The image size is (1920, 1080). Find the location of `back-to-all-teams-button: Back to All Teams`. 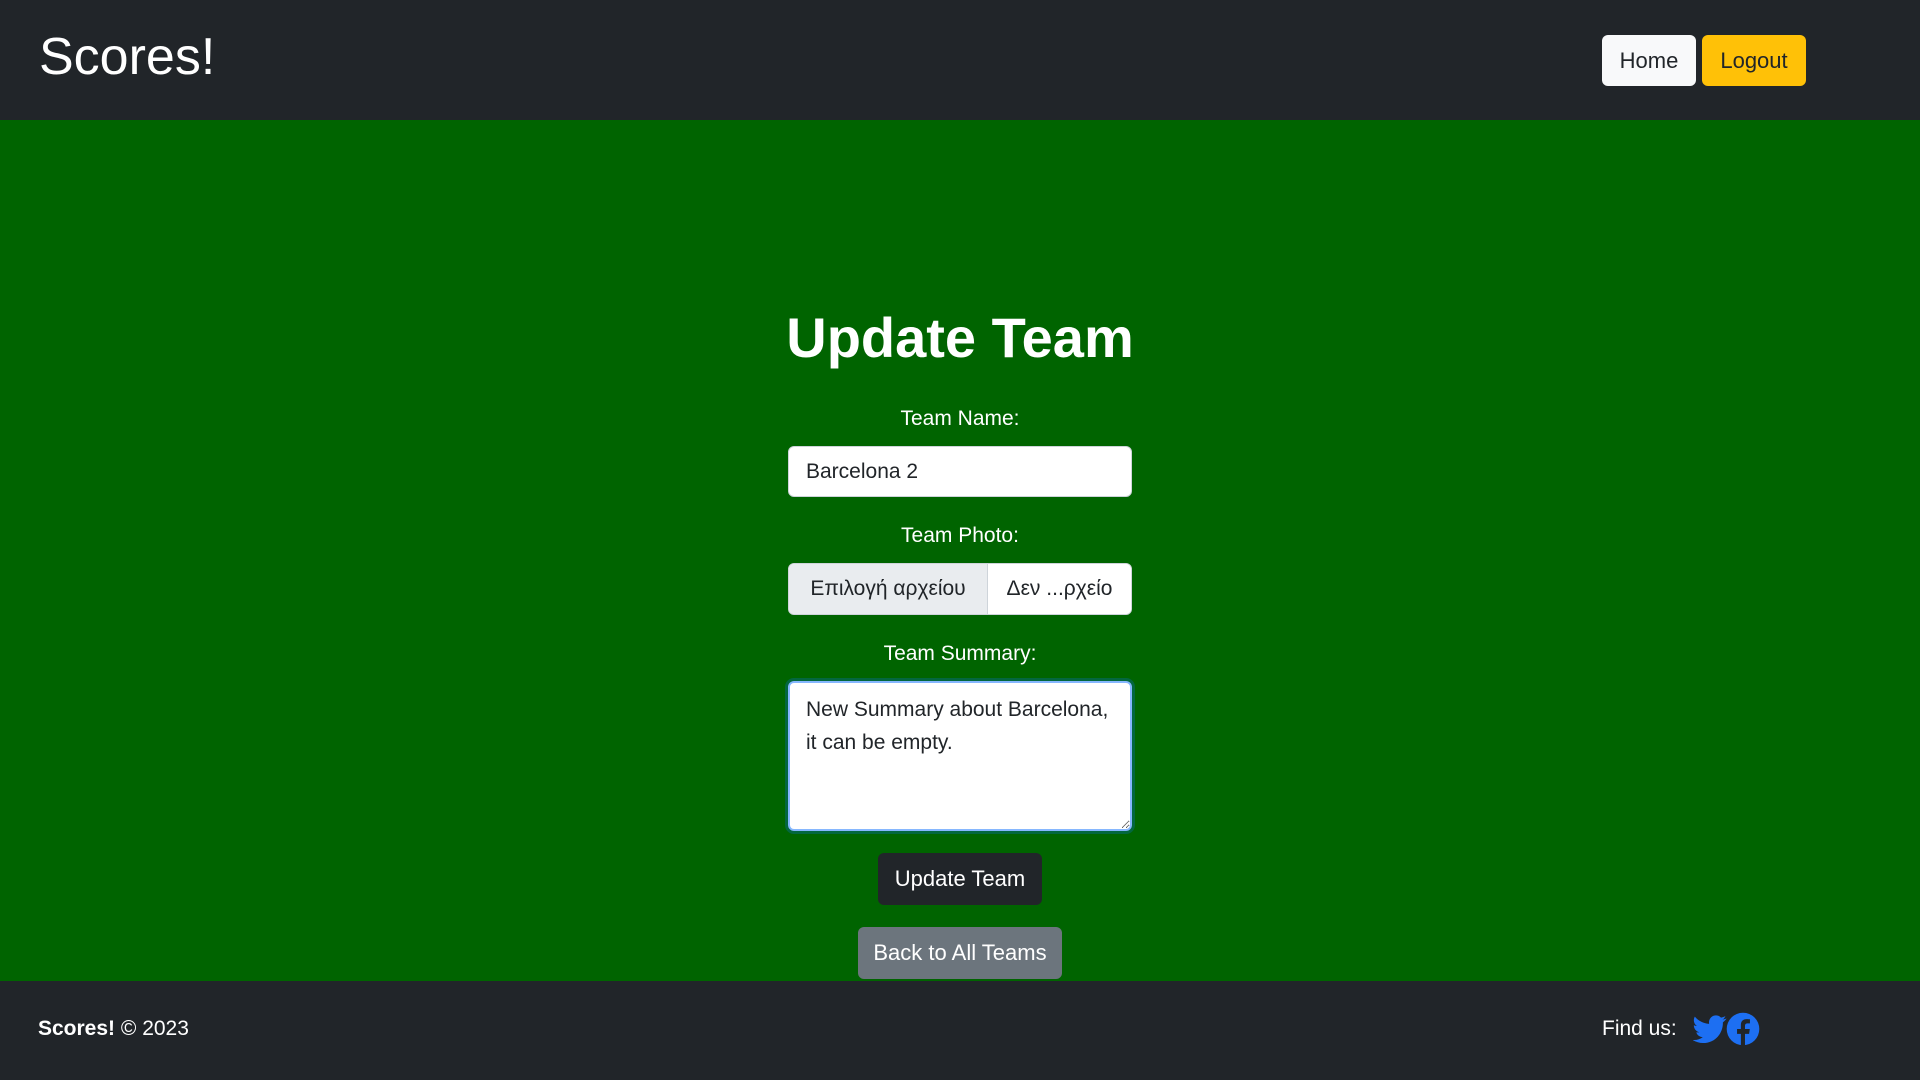

back-to-all-teams-button: Back to All Teams is located at coordinates (960, 953).